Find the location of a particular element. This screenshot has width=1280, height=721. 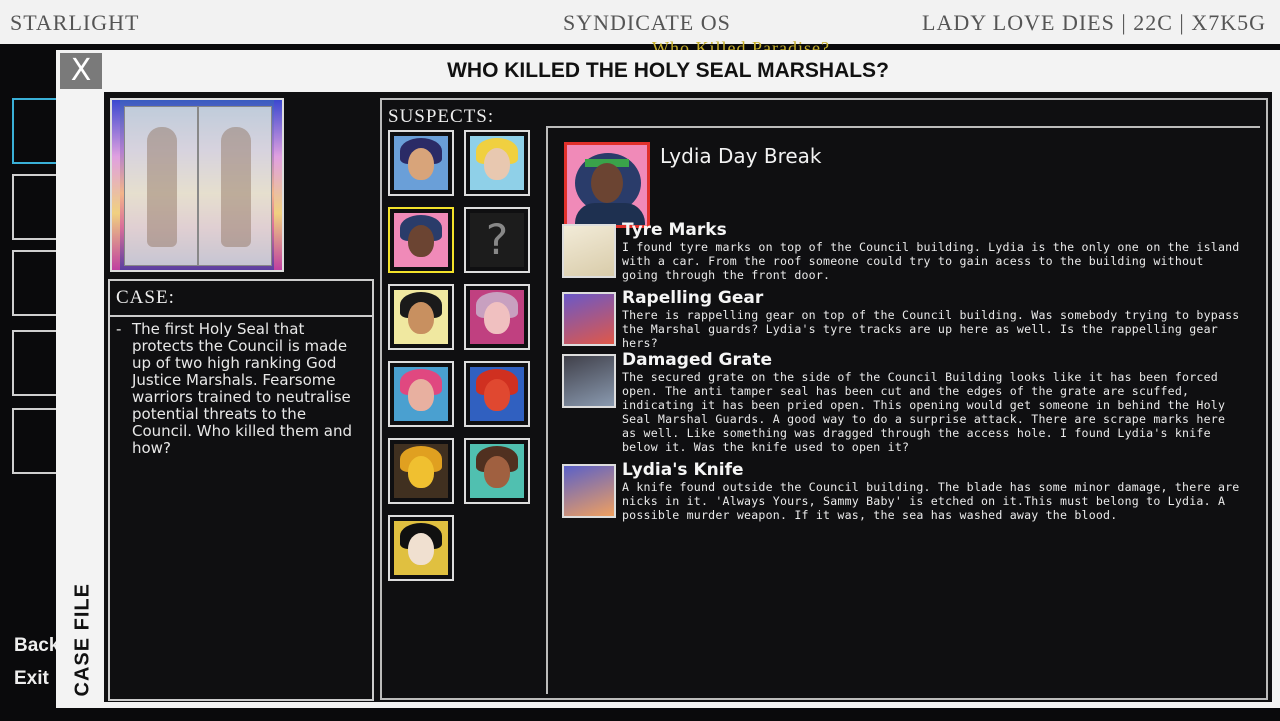

os-left-label: STARLIGHT is located at coordinates (75, 22).